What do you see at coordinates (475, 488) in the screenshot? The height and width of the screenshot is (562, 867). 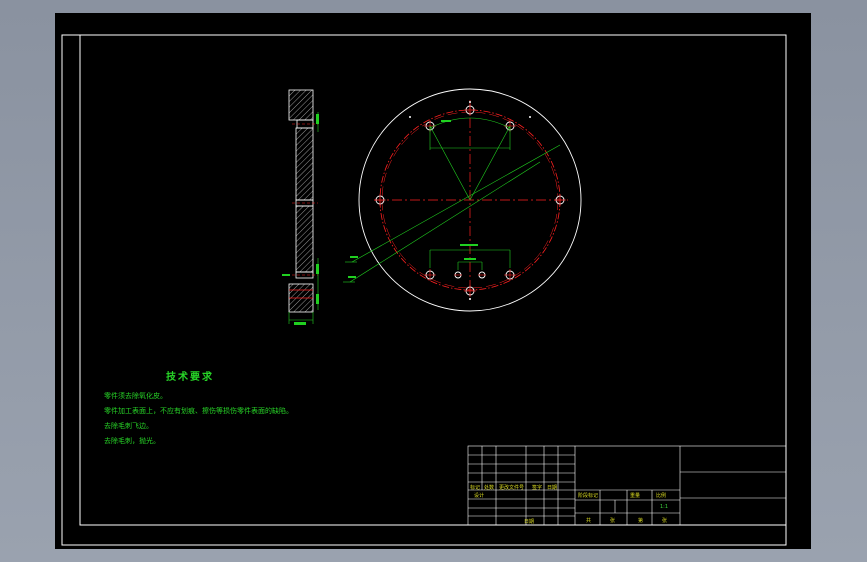 I see `tb-mark-label: 标记` at bounding box center [475, 488].